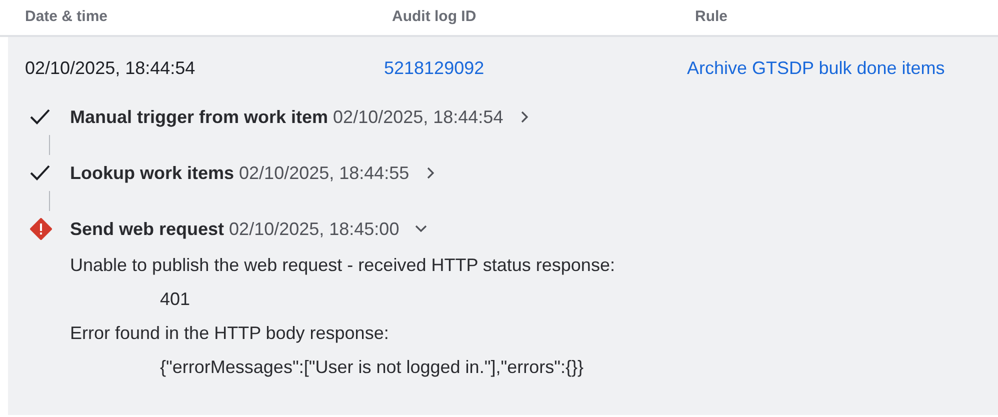 The height and width of the screenshot is (417, 998). Describe the element at coordinates (371, 367) in the screenshot. I see `detail-value: {"errorMessages":["User is not logged in."],"errors":{}}` at that location.